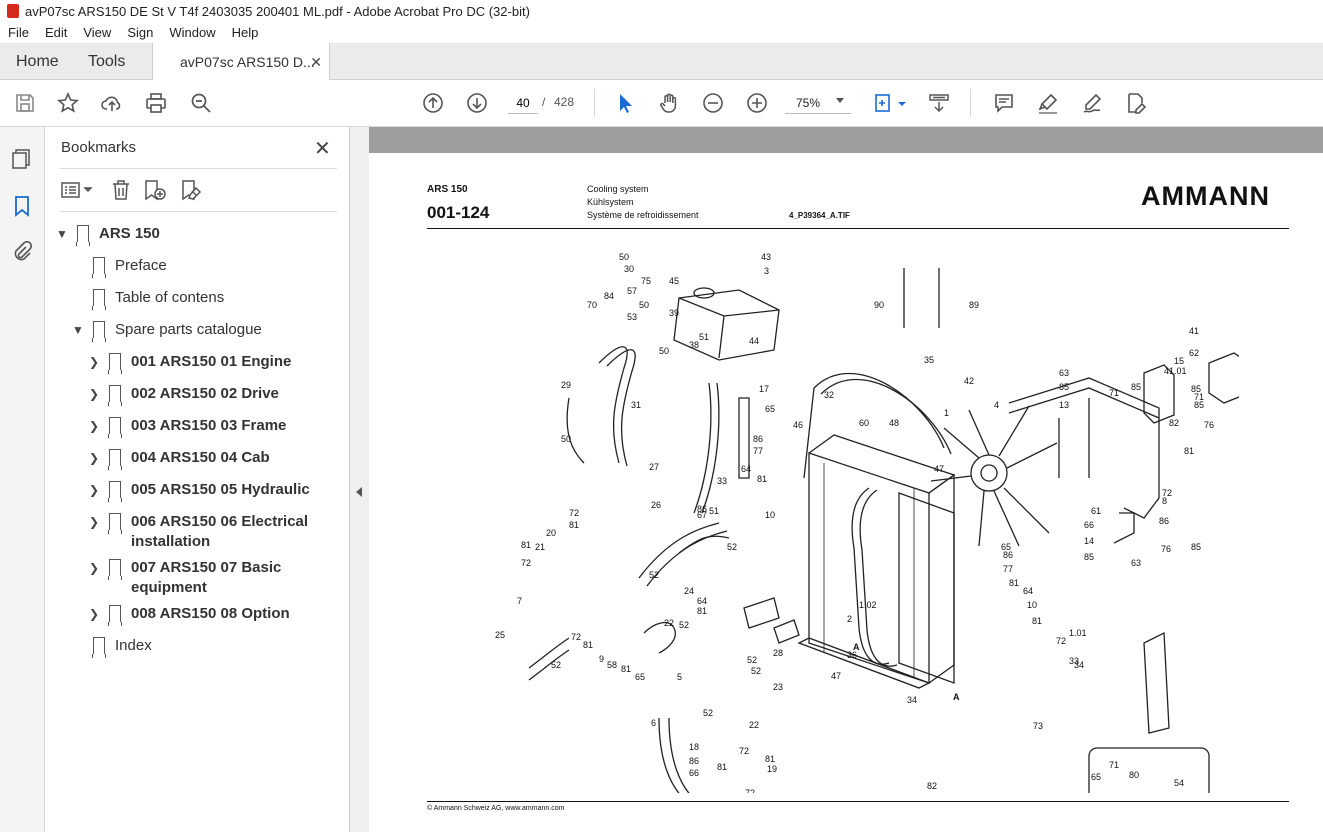 This screenshot has width=1323, height=832. What do you see at coordinates (674, 313) in the screenshot?
I see `callout-label: 39` at bounding box center [674, 313].